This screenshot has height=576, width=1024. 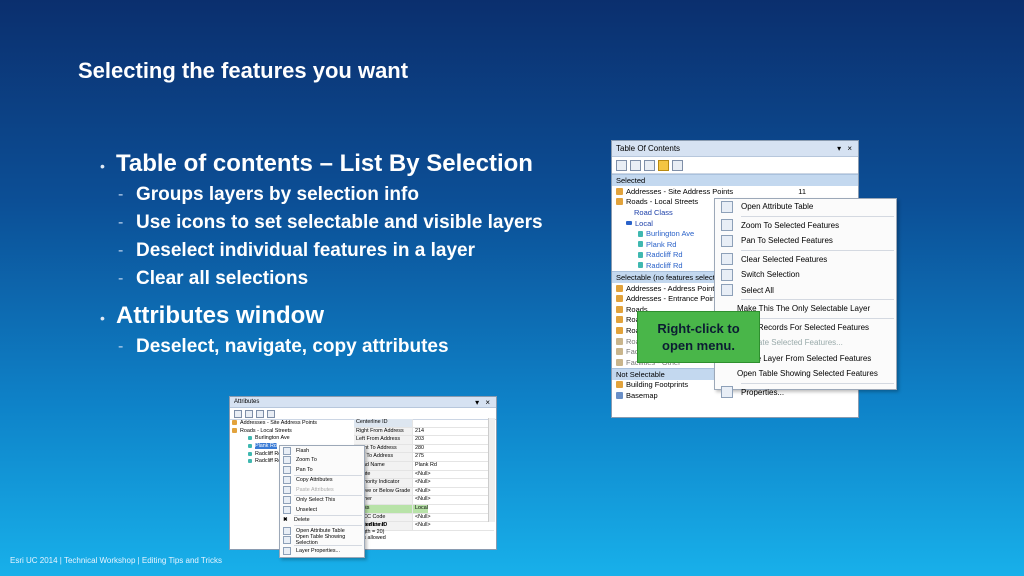 What do you see at coordinates (363, 402) in the screenshot?
I see `attributes-title-bar: Attributes ▾ ×` at bounding box center [363, 402].